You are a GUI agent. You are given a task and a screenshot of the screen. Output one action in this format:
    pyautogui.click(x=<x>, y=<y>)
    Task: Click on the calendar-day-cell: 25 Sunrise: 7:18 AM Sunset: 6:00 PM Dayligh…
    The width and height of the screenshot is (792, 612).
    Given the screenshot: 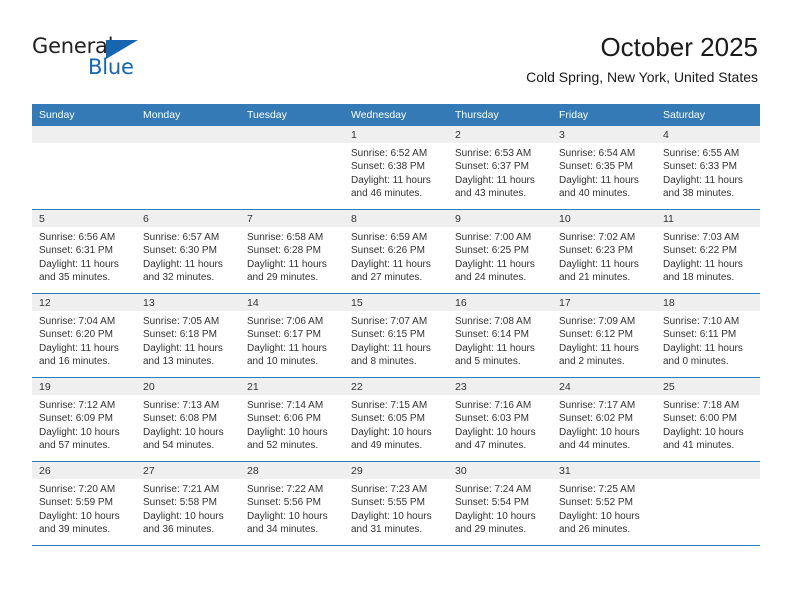 What is the action you would take?
    pyautogui.click(x=708, y=419)
    